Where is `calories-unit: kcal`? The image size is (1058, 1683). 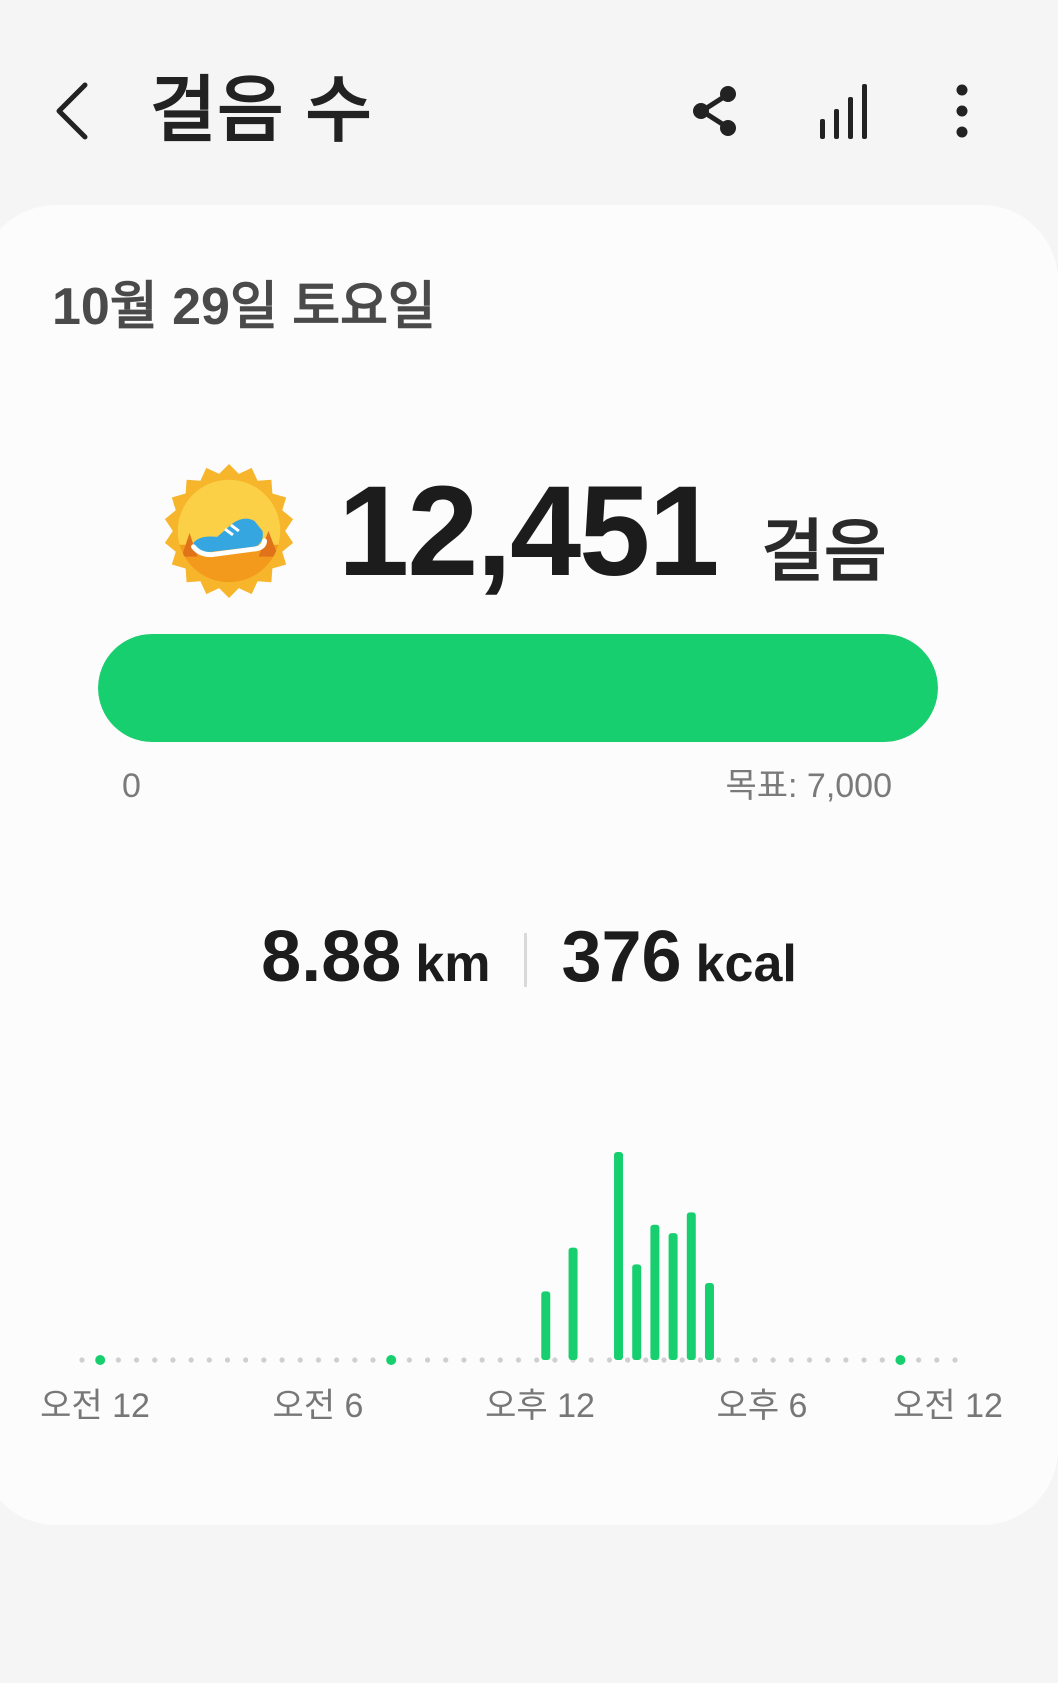 calories-unit: kcal is located at coordinates (746, 963).